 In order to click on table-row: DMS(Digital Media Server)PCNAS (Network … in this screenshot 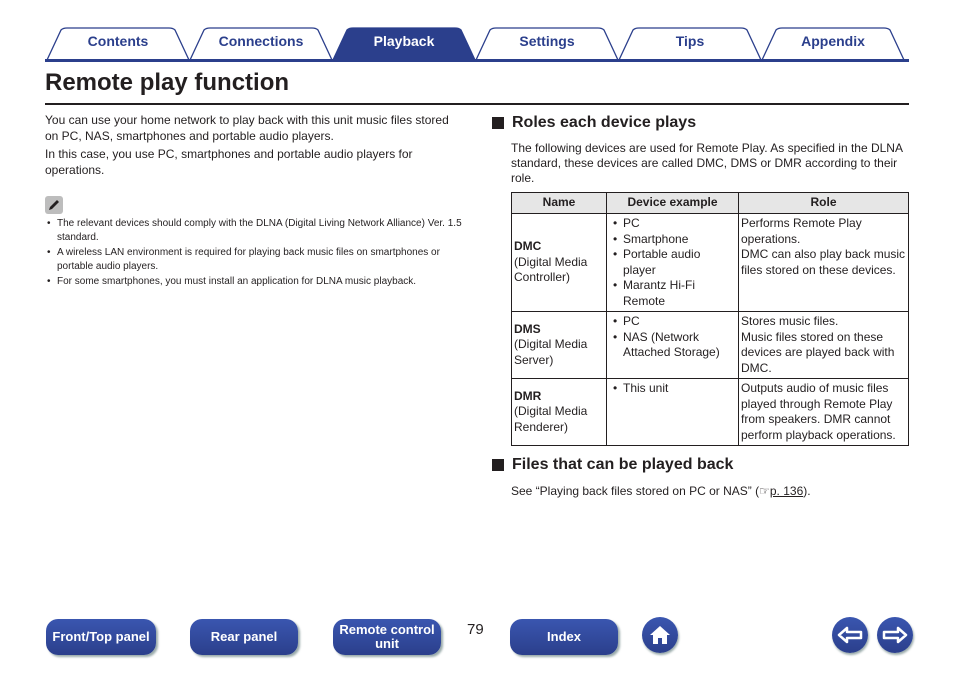, I will do `click(710, 345)`.